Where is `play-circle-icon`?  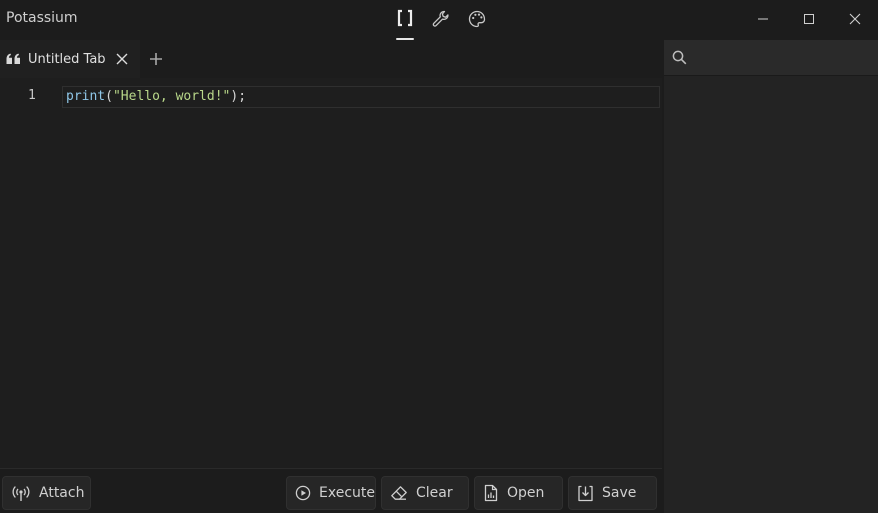 play-circle-icon is located at coordinates (303, 493).